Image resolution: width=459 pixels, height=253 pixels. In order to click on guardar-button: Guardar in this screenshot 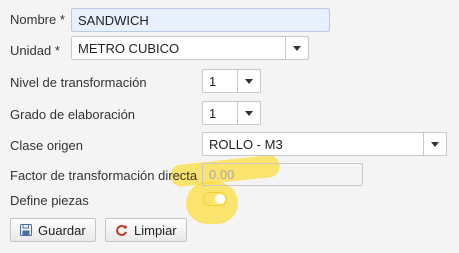, I will do `click(53, 230)`.